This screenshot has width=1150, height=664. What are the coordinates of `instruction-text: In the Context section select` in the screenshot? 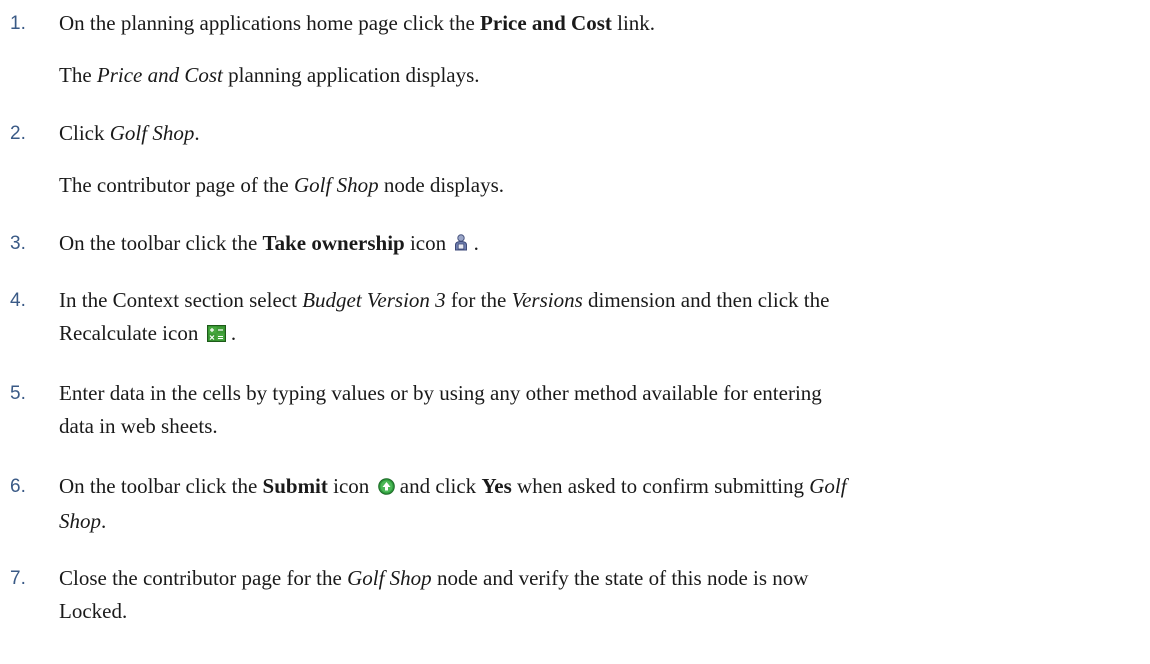 It's located at (181, 300).